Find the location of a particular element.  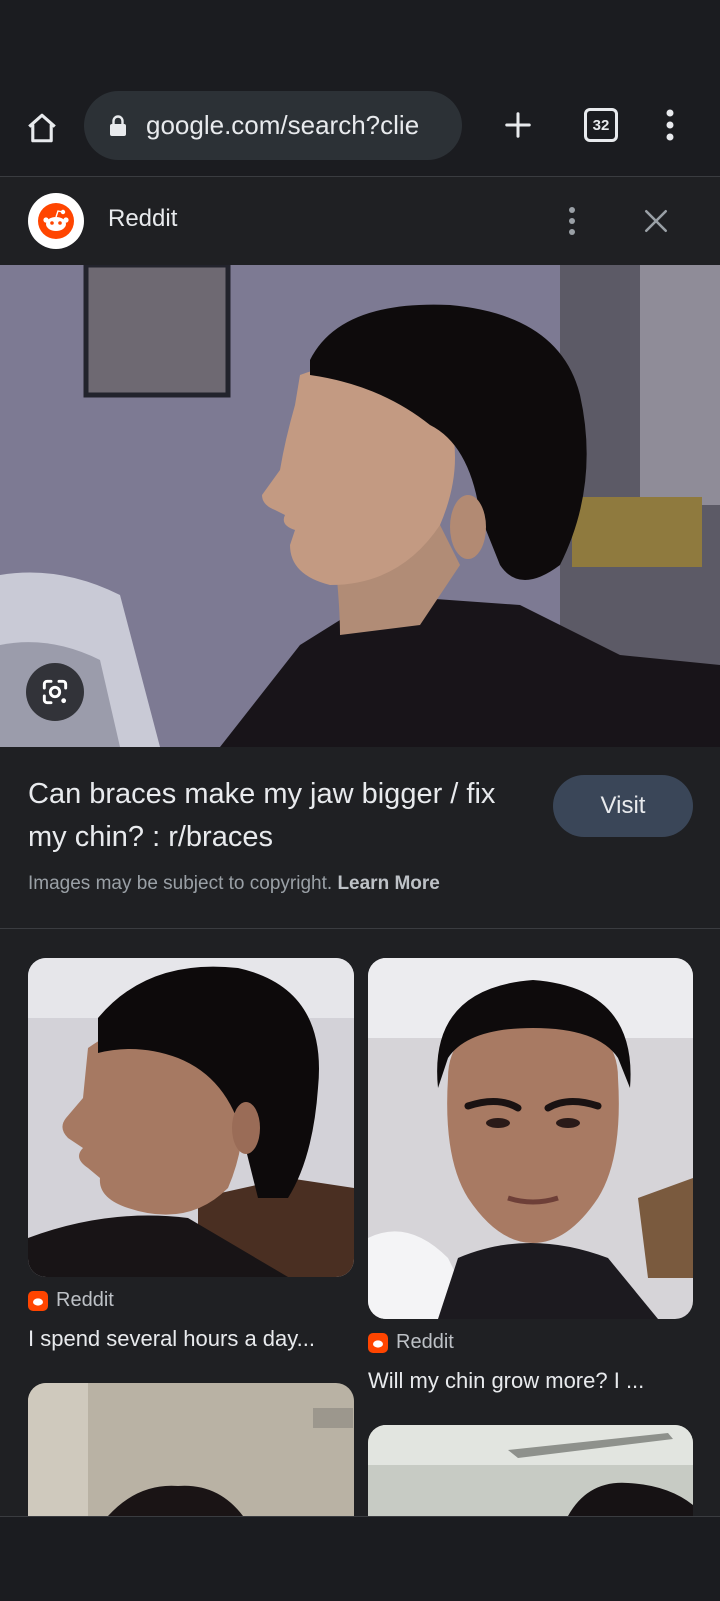

plus-icon is located at coordinates (518, 125).